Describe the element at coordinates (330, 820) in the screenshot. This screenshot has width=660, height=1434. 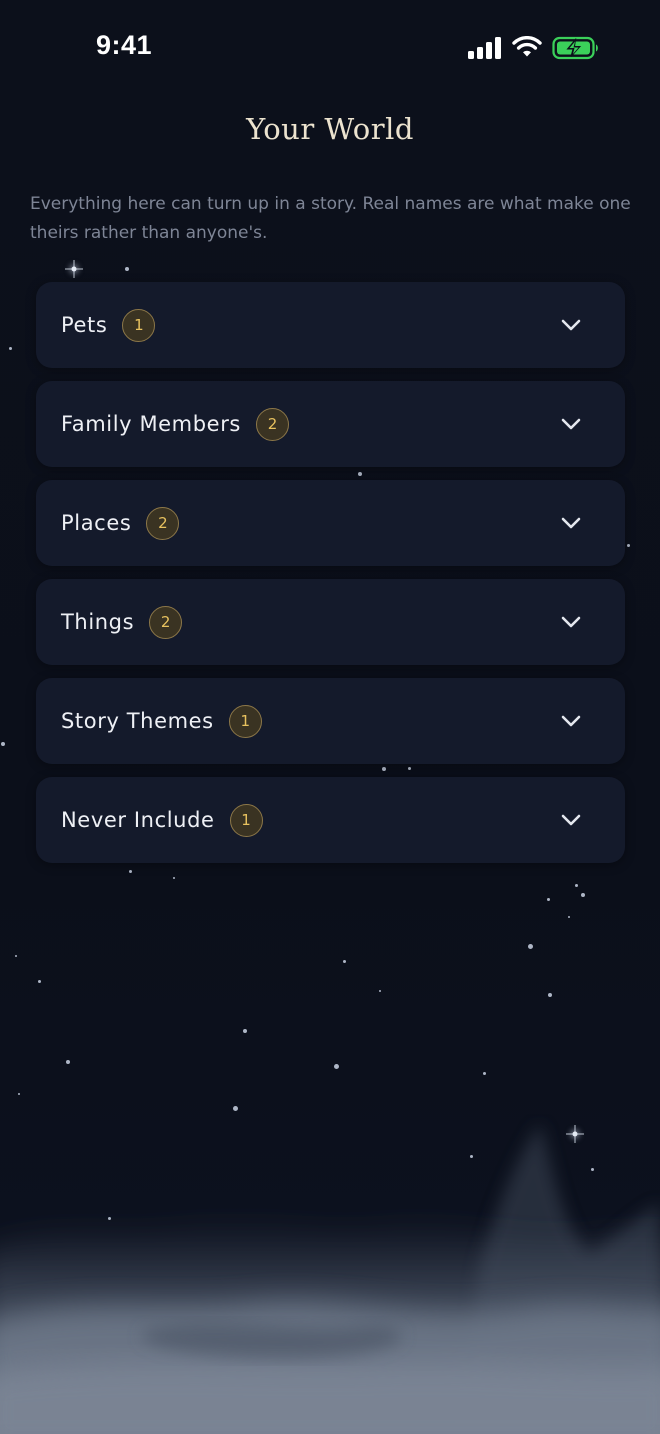
I see `category-card-never-include: Never Include 1` at that location.